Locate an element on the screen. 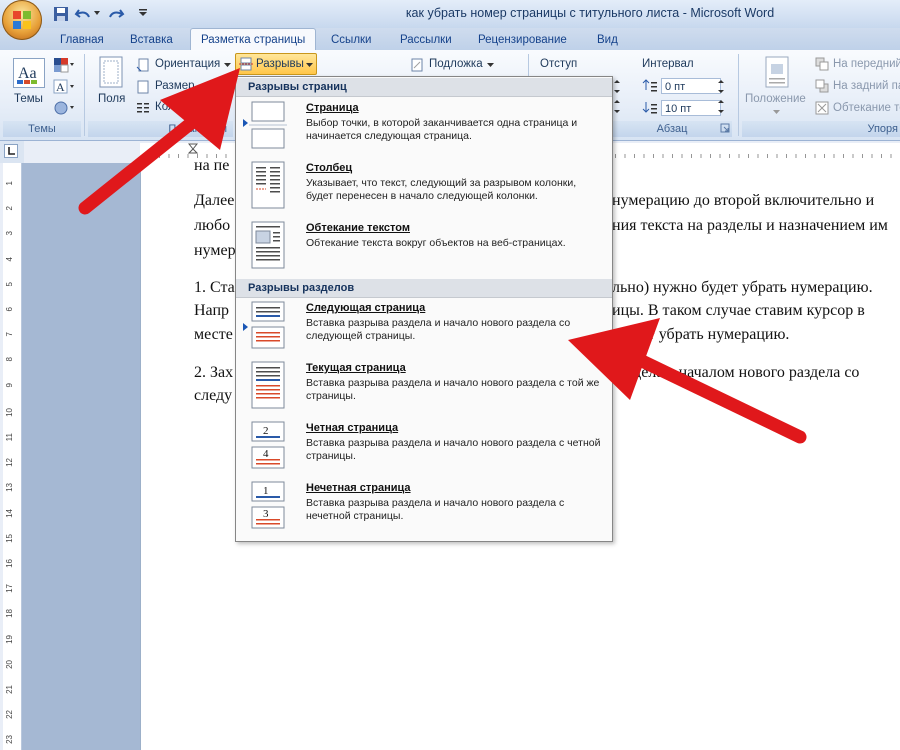 This screenshot has height=750, width=900. vertical-ruler-number: 18 is located at coordinates (9, 614).